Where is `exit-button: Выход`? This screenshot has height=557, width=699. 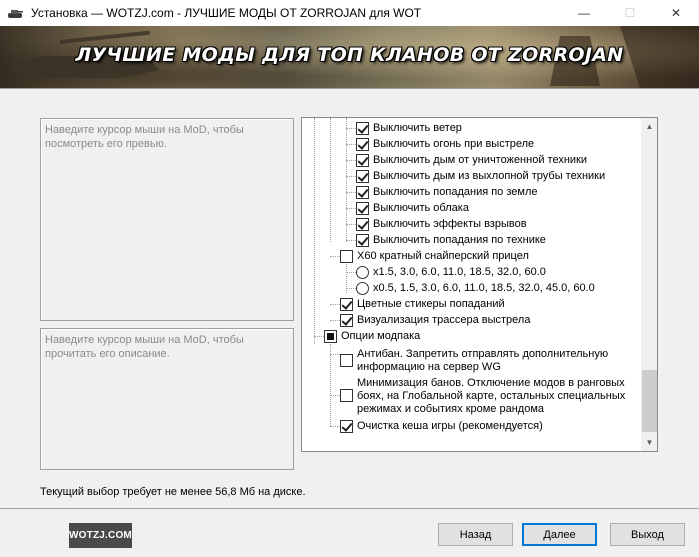
exit-button: Выход is located at coordinates (647, 534).